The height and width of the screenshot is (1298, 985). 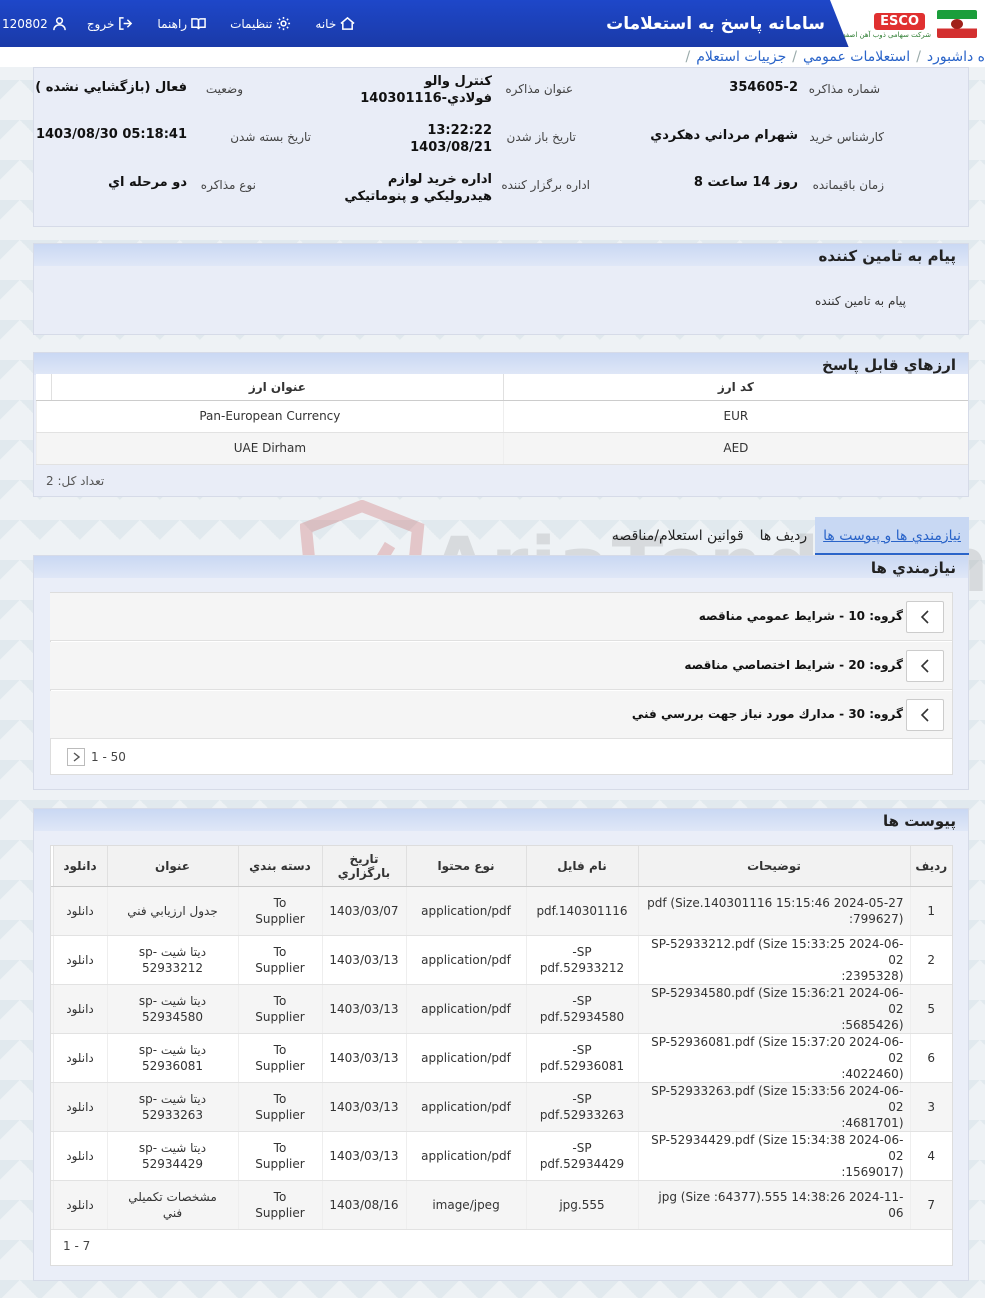 What do you see at coordinates (172, 1147) in the screenshot?
I see `title-cell-text: ديتا شيت -sp` at bounding box center [172, 1147].